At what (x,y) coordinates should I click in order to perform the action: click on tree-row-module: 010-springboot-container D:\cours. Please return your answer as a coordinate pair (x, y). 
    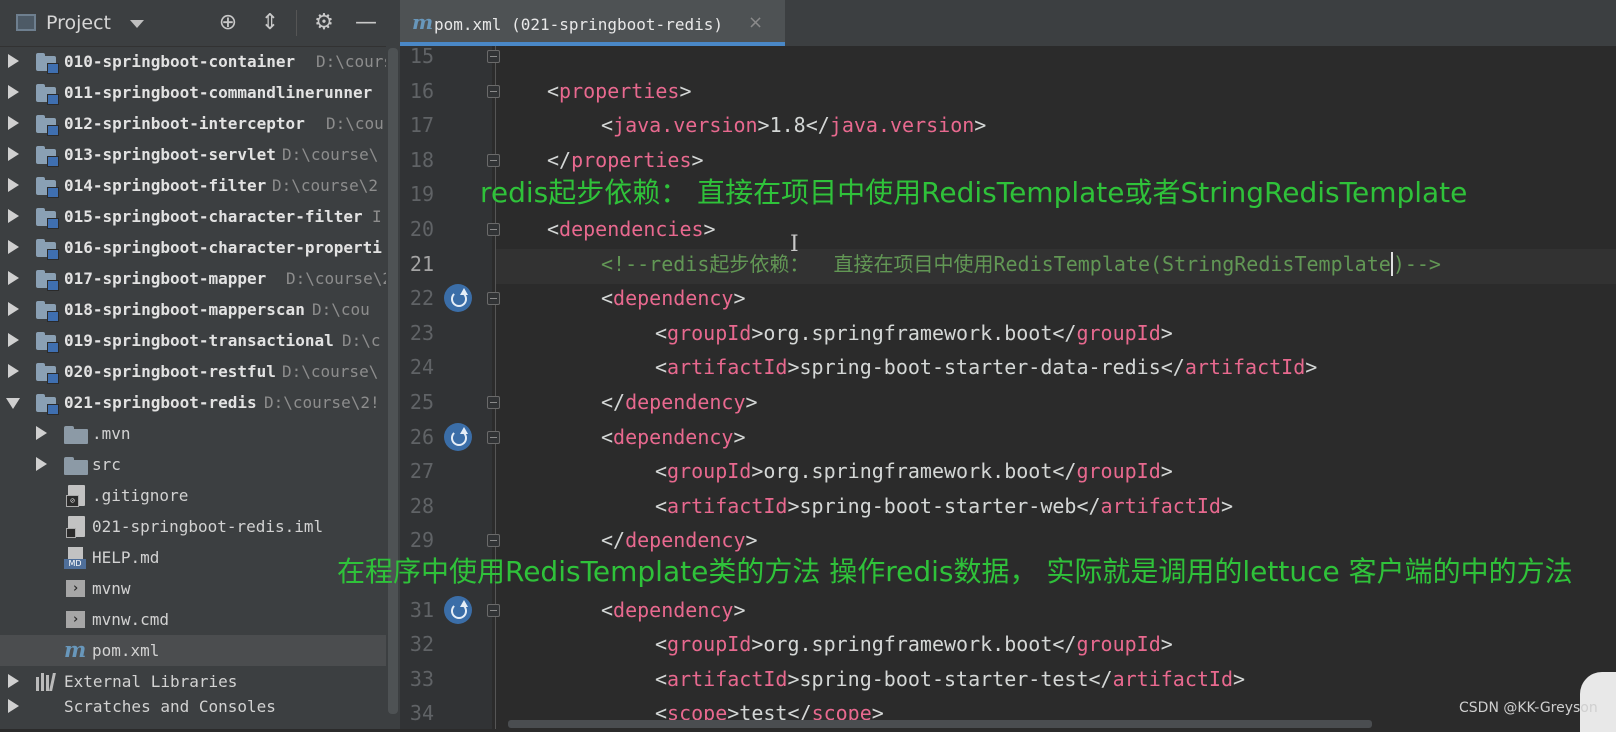
    Looking at the image, I should click on (200, 61).